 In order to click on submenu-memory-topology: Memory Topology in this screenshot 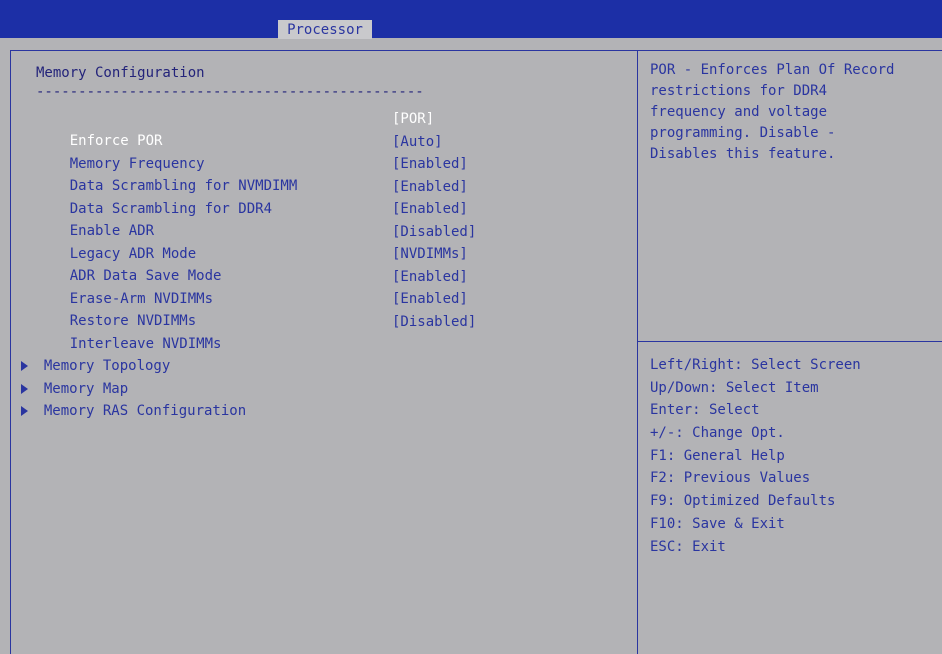, I will do `click(87, 353)`.